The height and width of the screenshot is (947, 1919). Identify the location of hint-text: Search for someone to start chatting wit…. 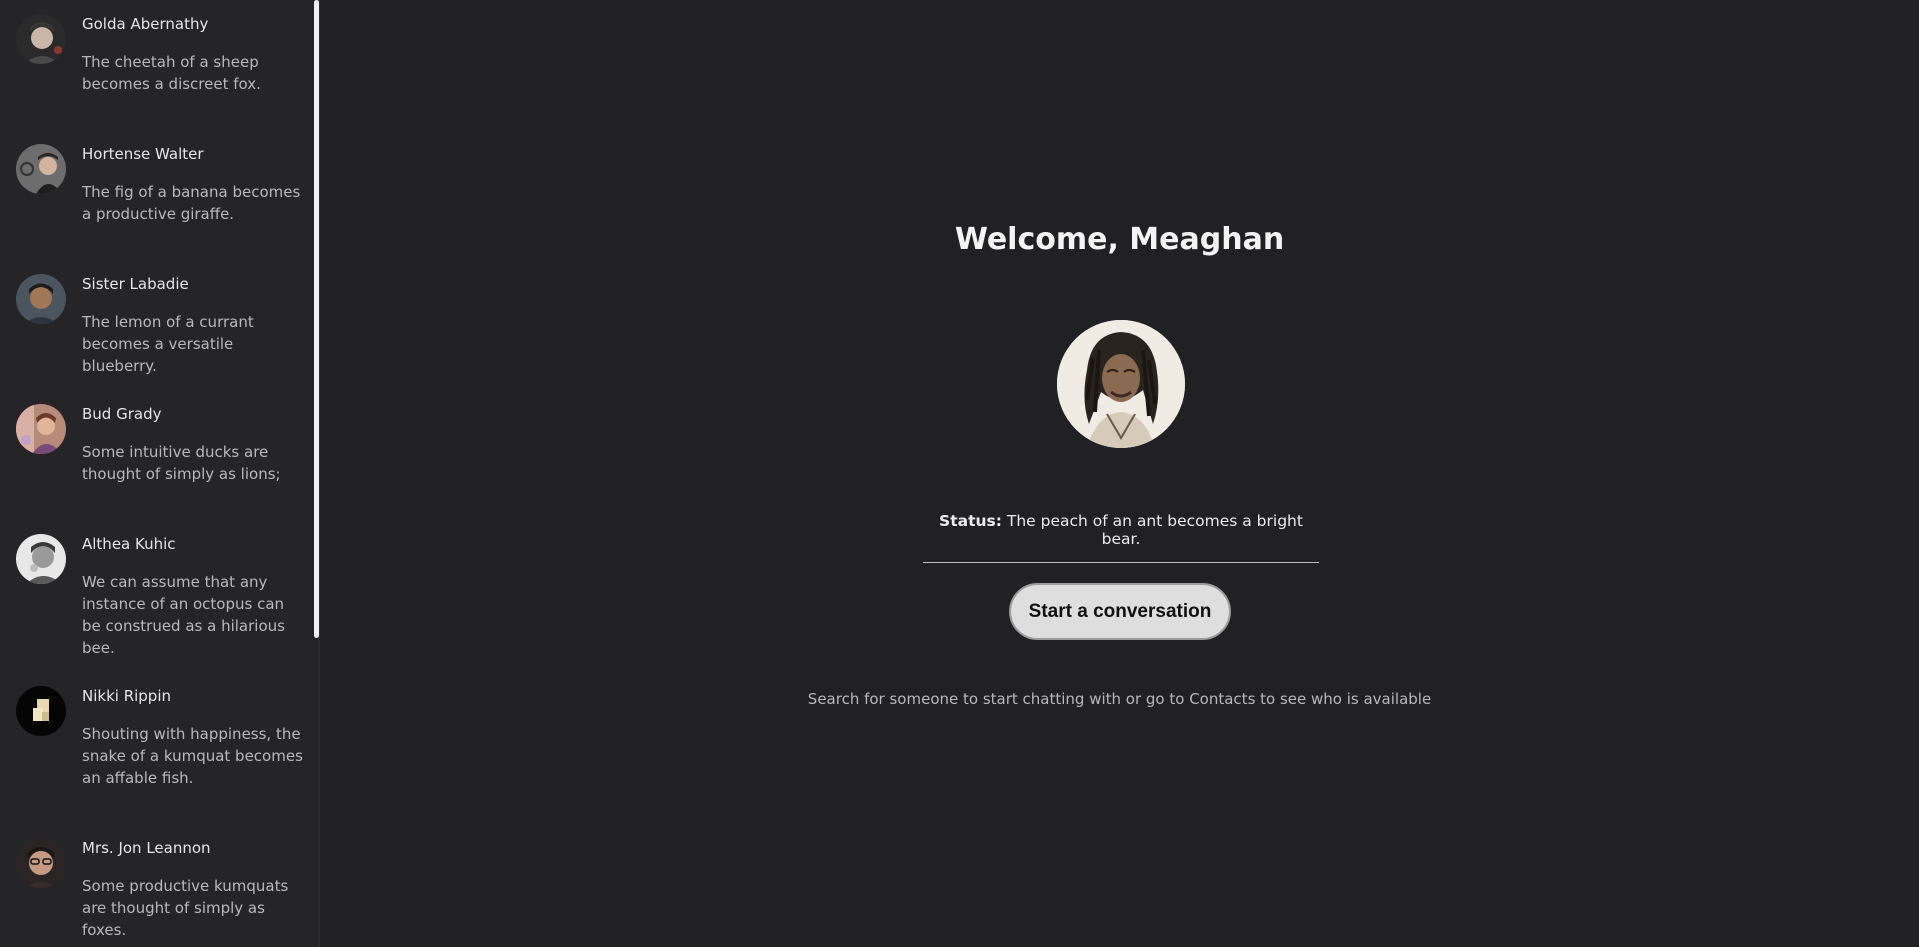
(1119, 699).